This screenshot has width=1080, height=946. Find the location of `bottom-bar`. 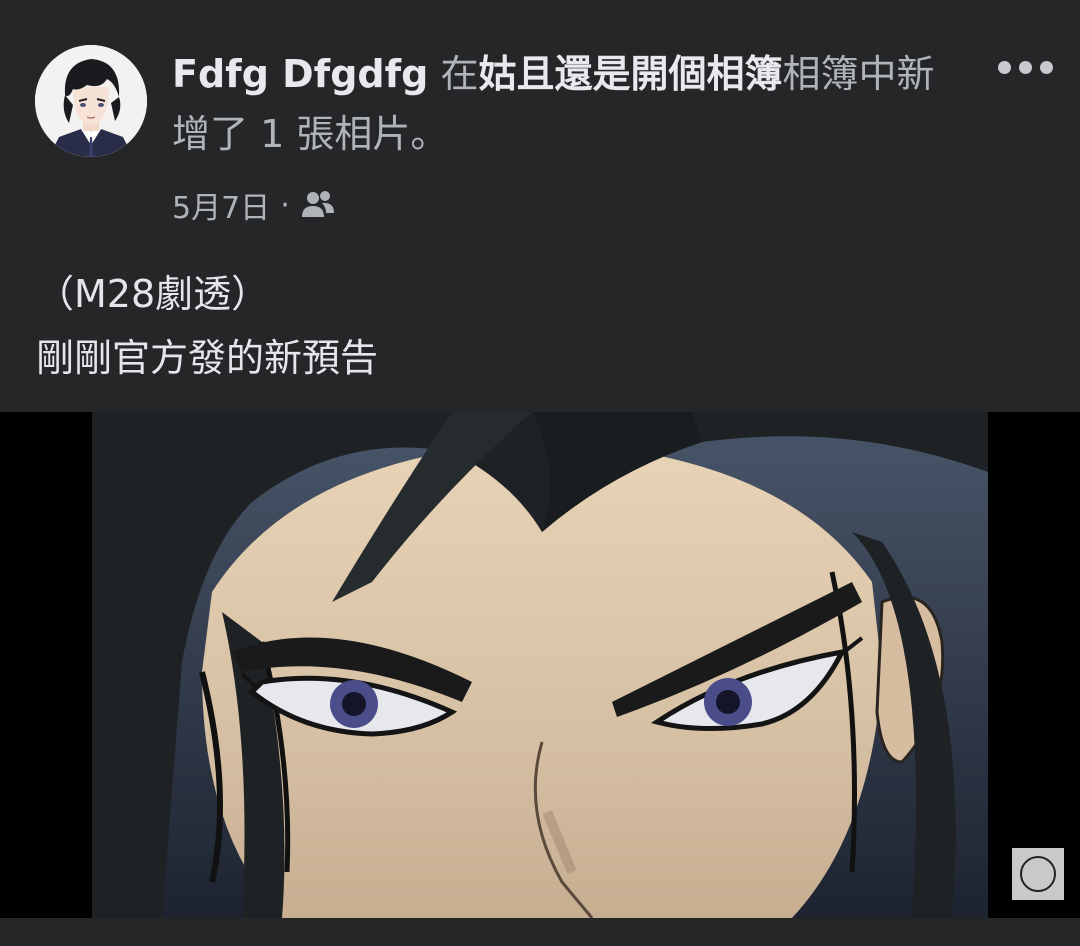

bottom-bar is located at coordinates (540, 932).